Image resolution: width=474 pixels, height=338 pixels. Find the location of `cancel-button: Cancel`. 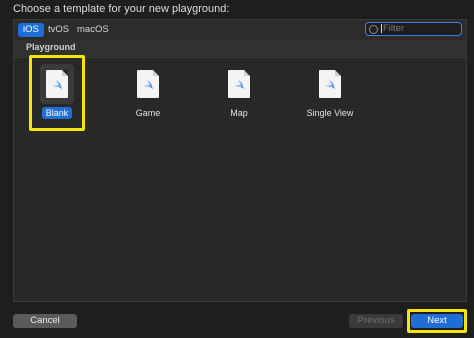

cancel-button: Cancel is located at coordinates (45, 321).